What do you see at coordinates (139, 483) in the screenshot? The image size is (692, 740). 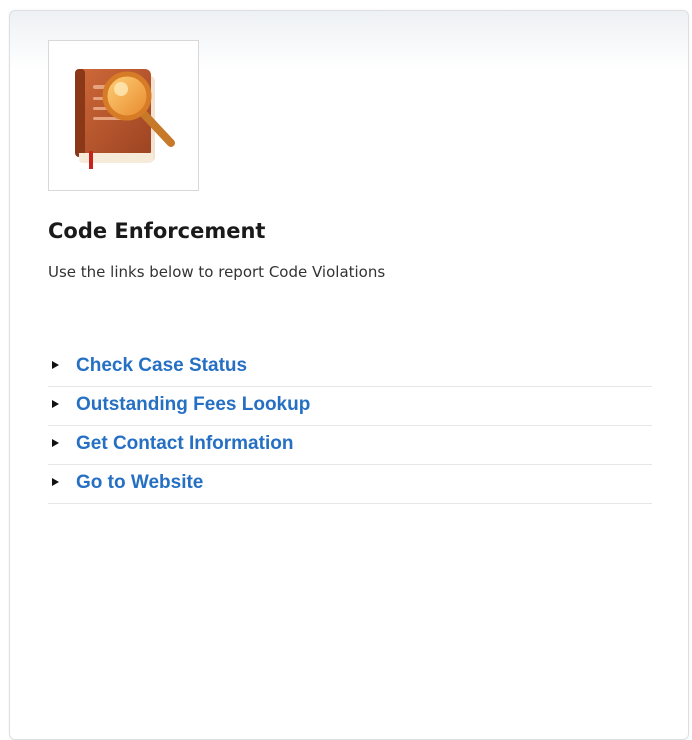 I see `go-to-website-link: Go to Website` at bounding box center [139, 483].